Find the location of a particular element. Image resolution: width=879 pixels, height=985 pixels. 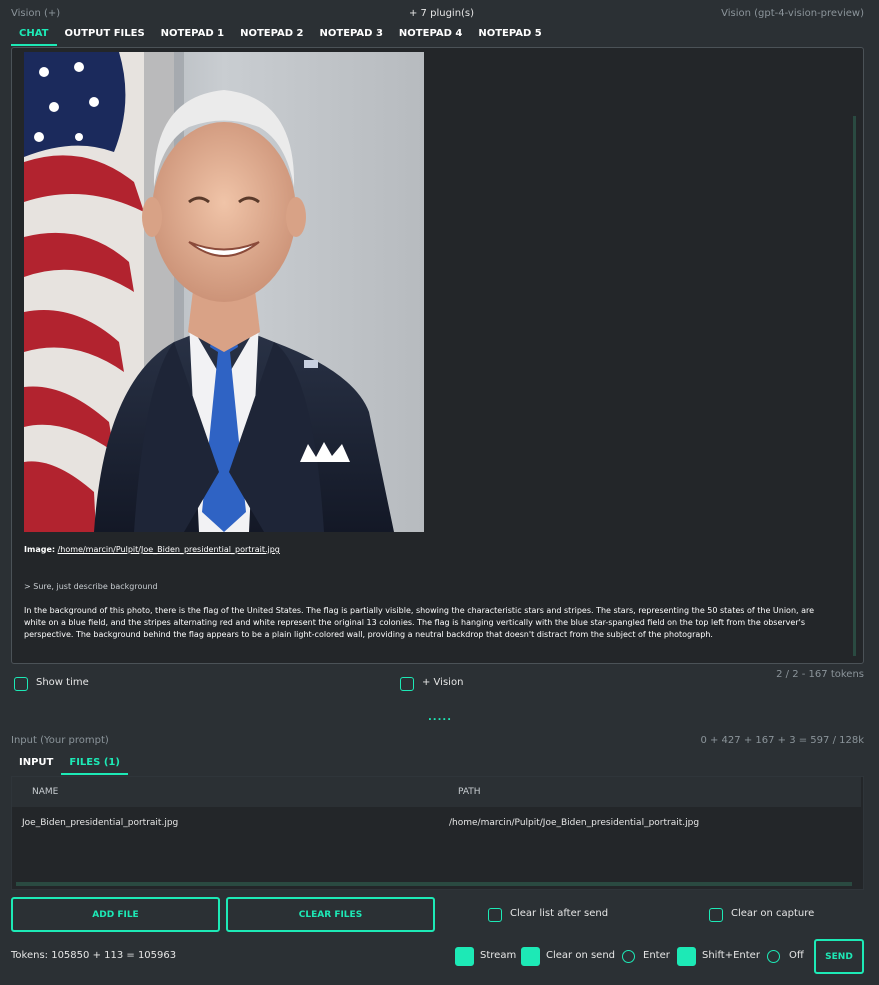

chat-scrollbar is located at coordinates (854, 386).